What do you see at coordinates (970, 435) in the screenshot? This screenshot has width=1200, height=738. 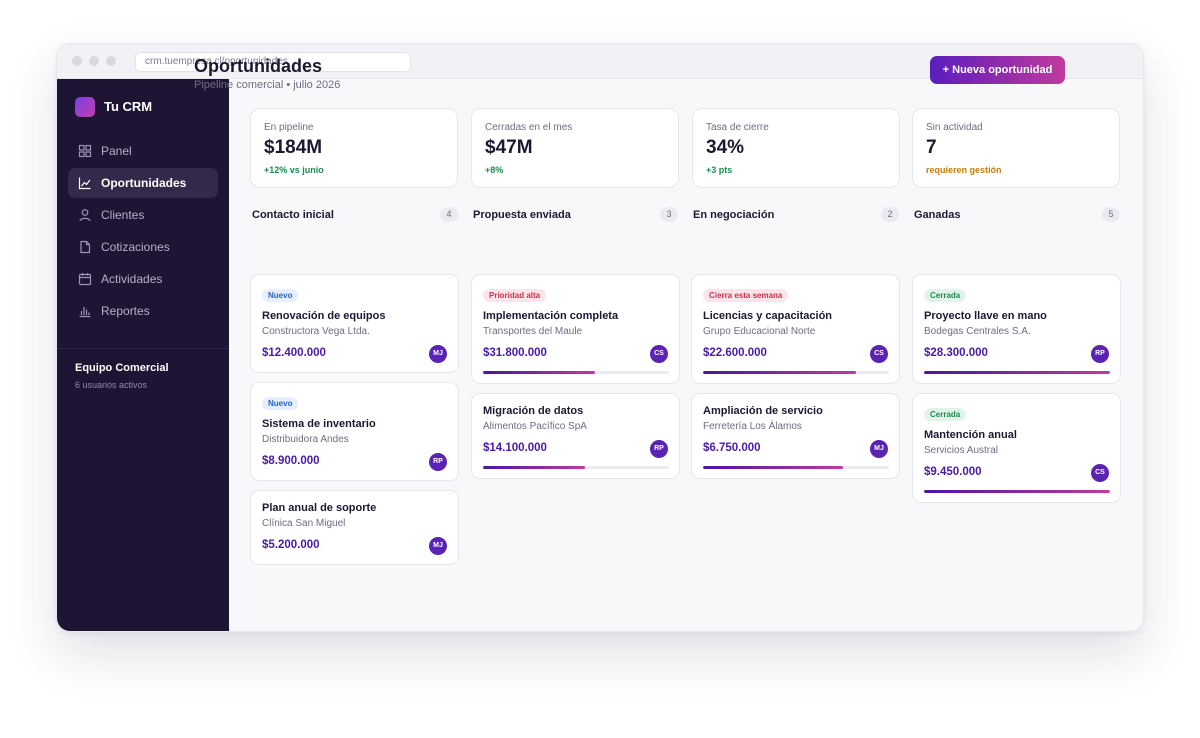 I see `card-title: Mantención anual` at bounding box center [970, 435].